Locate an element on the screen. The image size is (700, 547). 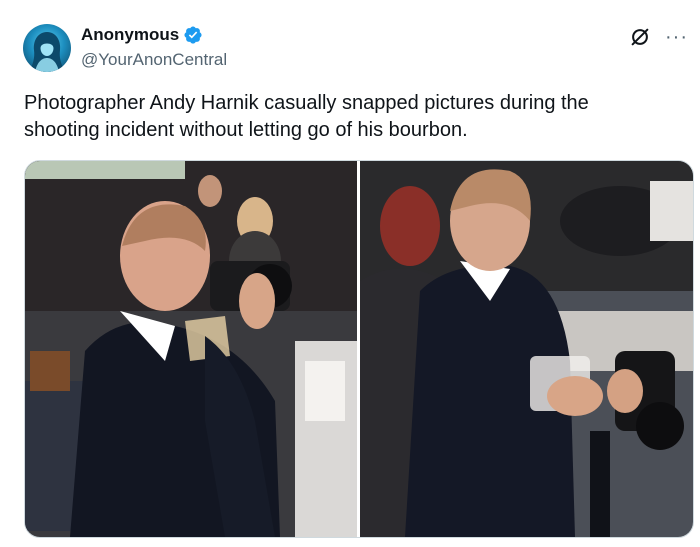
avatar is located at coordinates (47, 48).